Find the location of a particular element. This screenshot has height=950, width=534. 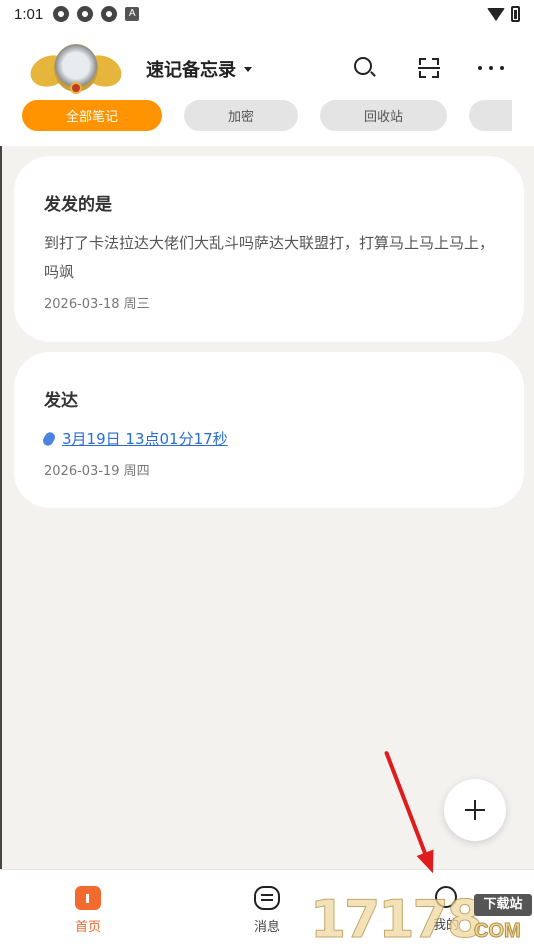

note-body: 到打了卡法拉达大佬们大乱斗吗萨达大联盟打，打算马上马上马上， 吗飒 is located at coordinates (269, 257).